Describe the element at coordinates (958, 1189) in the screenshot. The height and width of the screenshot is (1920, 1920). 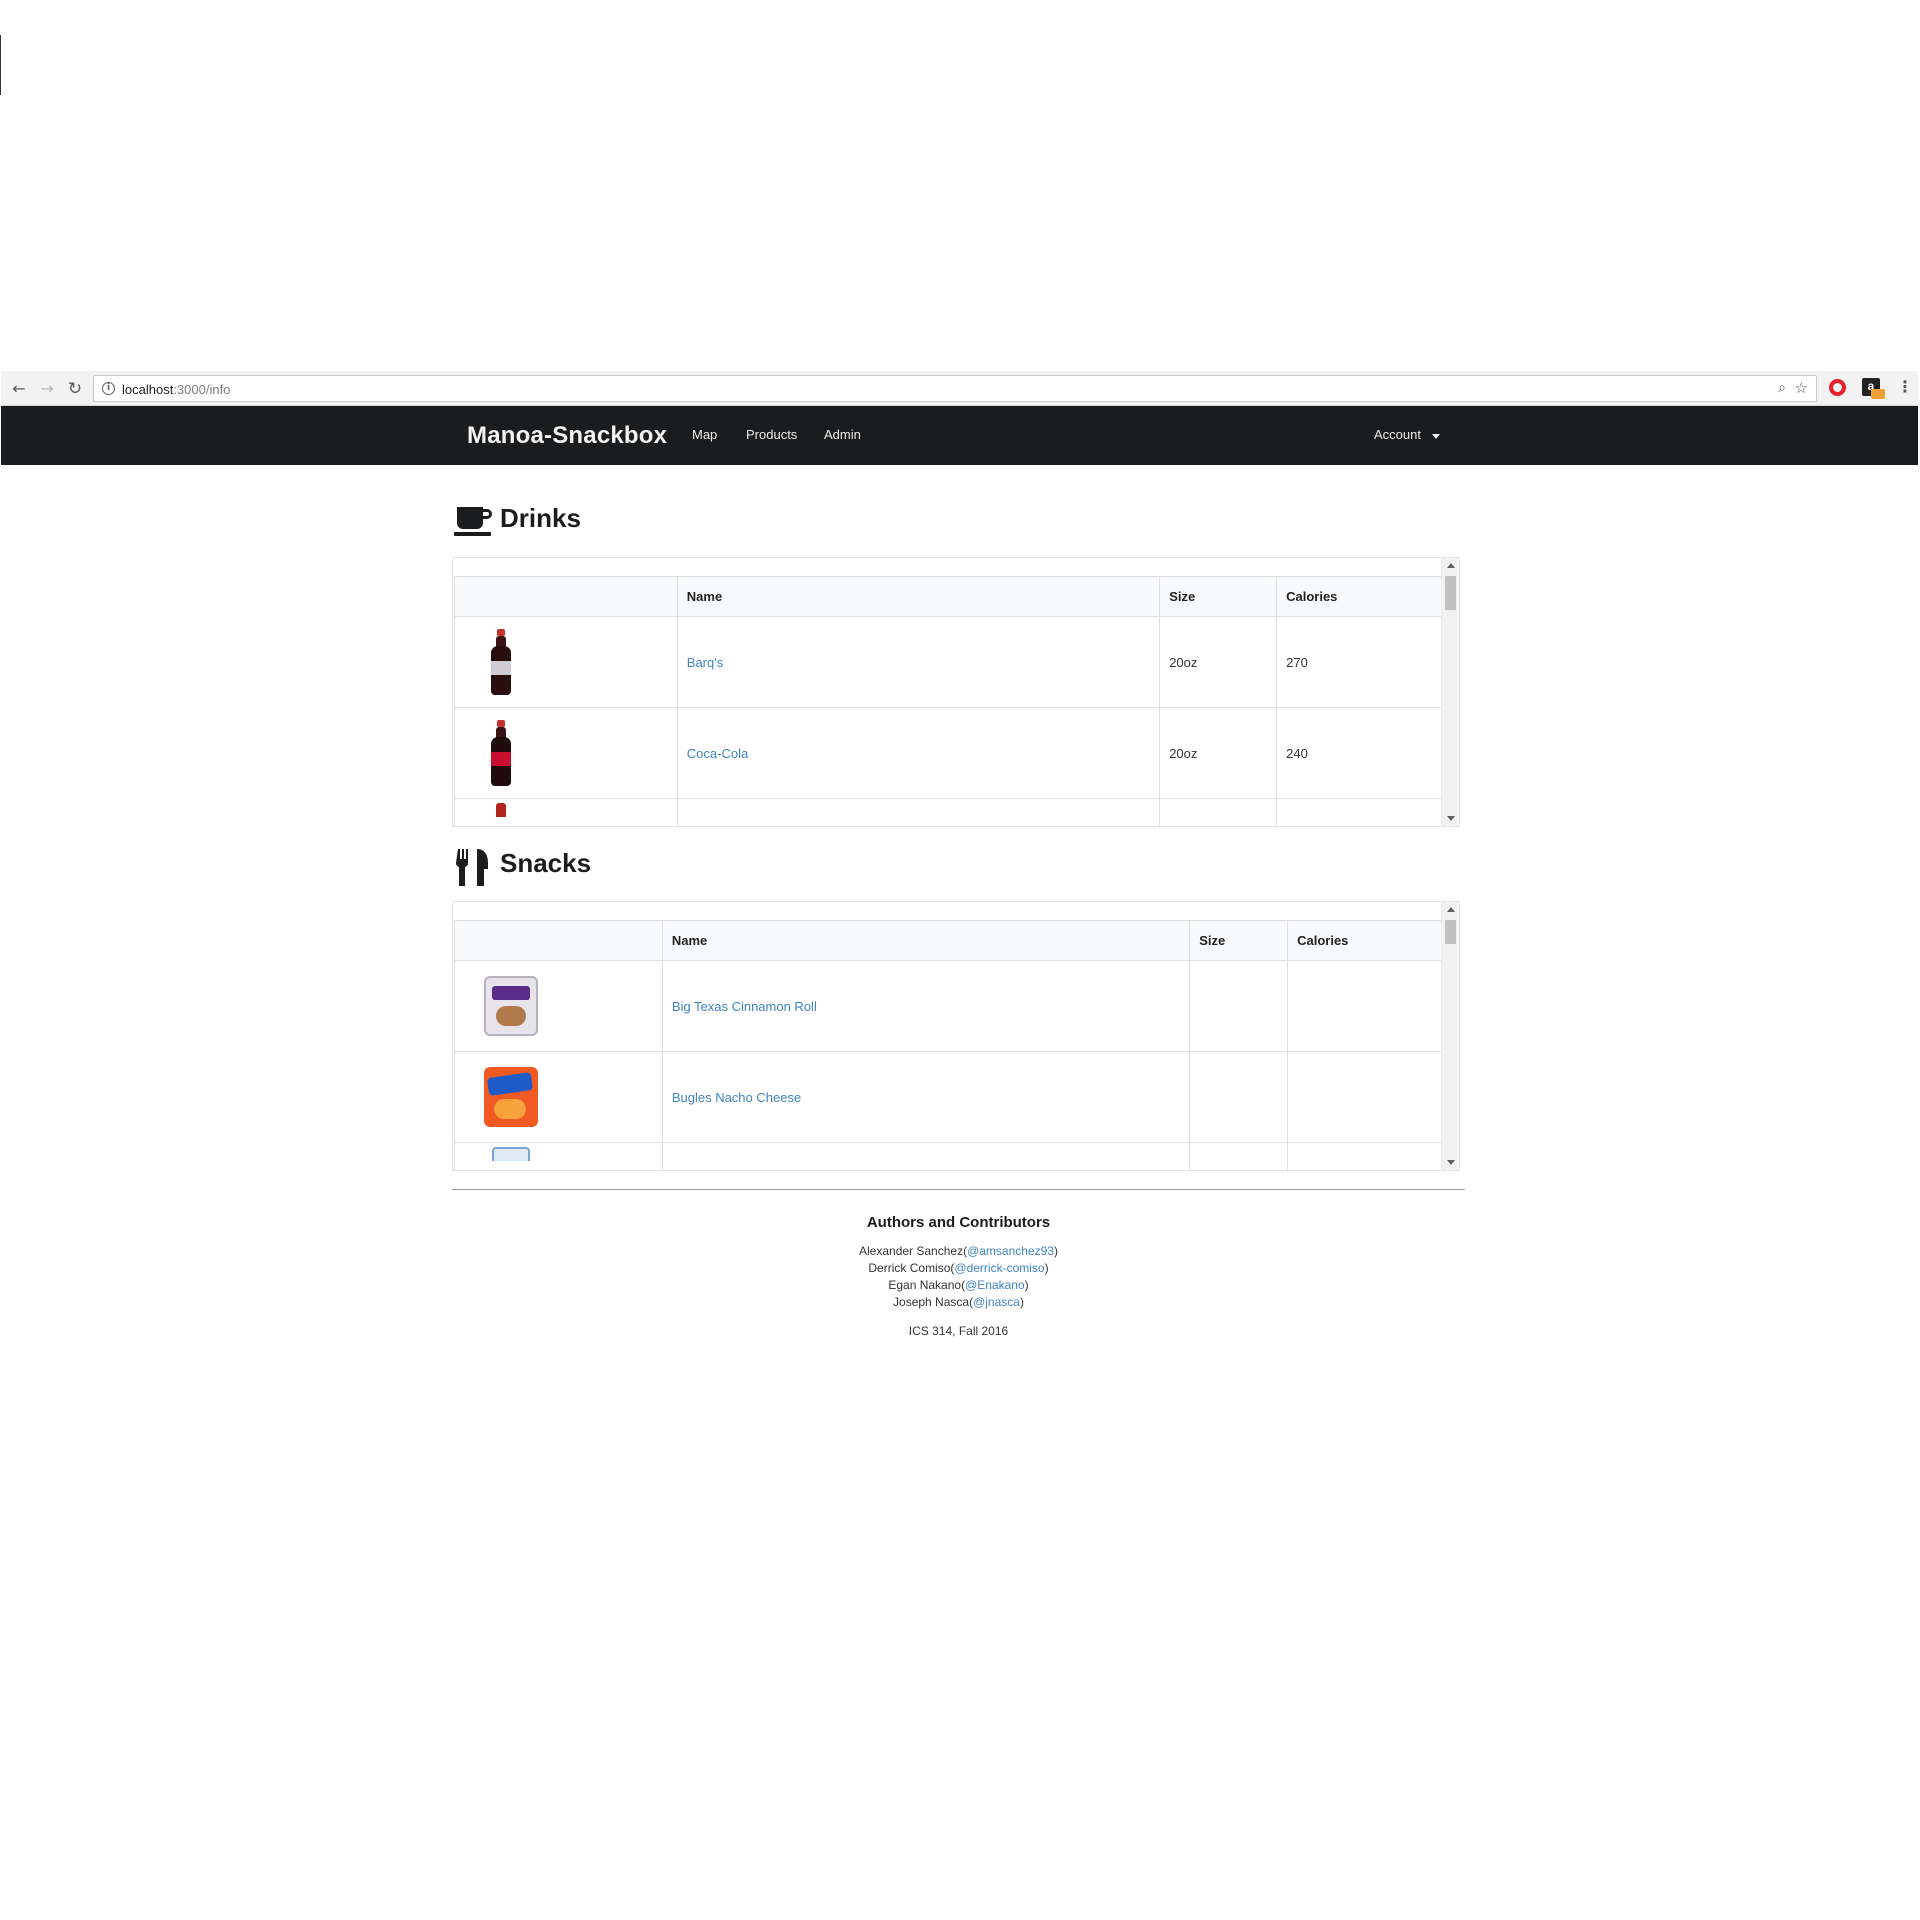
I see `footer-divider` at that location.